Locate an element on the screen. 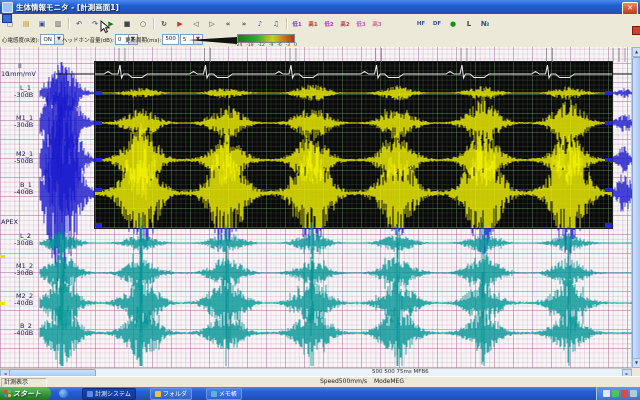  vertical-scrollbar: ▲ ▼ is located at coordinates (635, 207).